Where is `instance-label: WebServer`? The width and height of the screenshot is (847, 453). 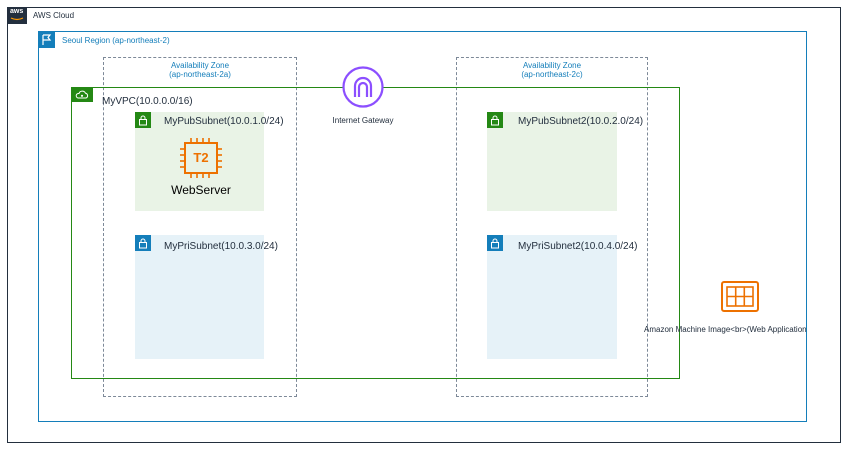
instance-label: WebServer is located at coordinates (201, 190).